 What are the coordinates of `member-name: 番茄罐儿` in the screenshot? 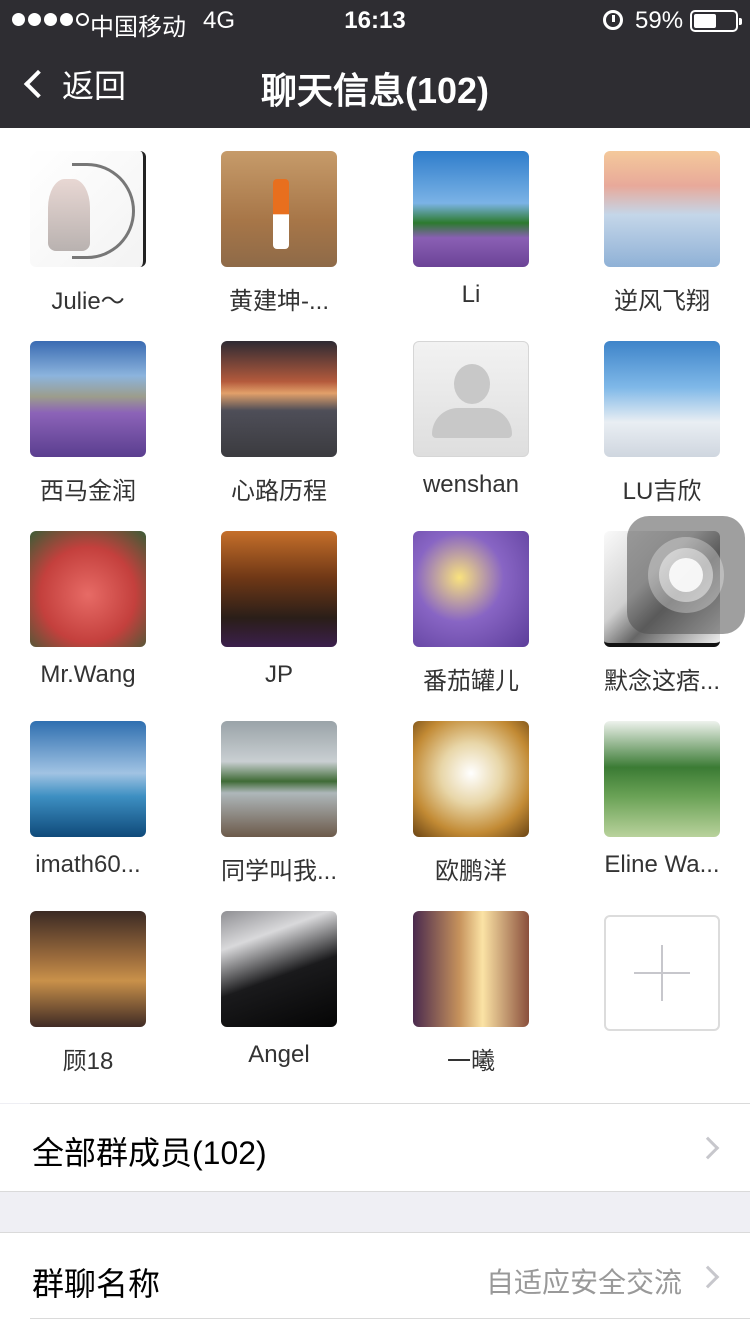 It's located at (471, 681).